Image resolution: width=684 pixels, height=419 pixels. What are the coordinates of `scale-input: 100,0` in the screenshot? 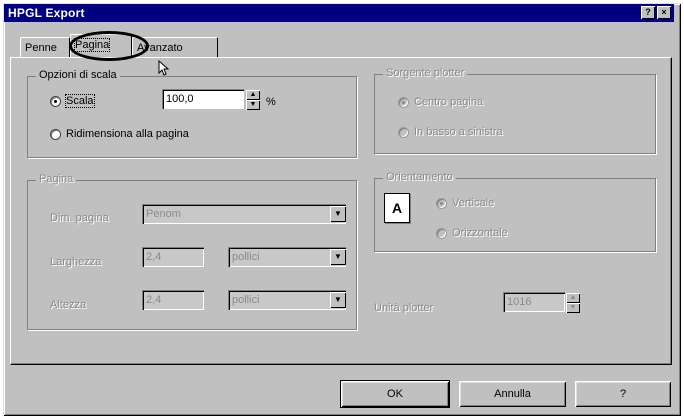 It's located at (203, 99).